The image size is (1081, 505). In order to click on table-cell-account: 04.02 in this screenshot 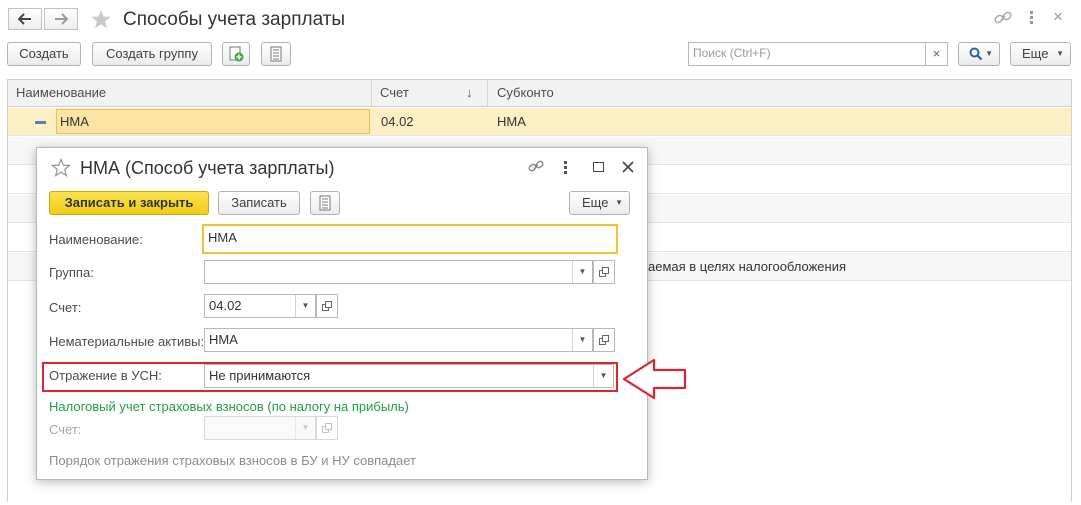, I will do `click(397, 121)`.